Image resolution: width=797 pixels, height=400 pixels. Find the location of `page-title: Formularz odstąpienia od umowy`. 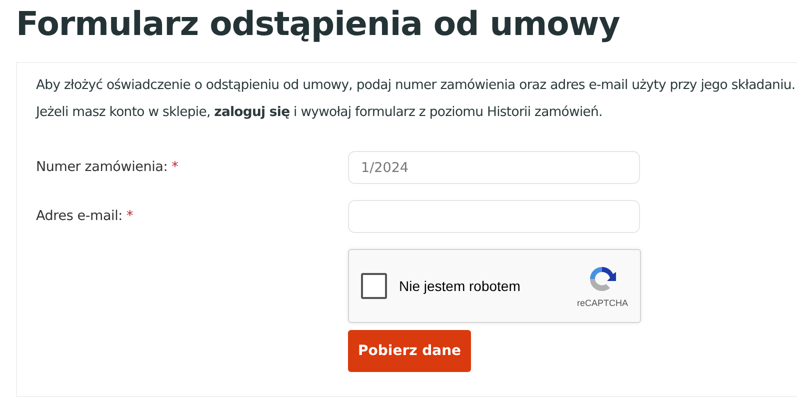

page-title: Formularz odstąpienia od umowy is located at coordinates (318, 24).